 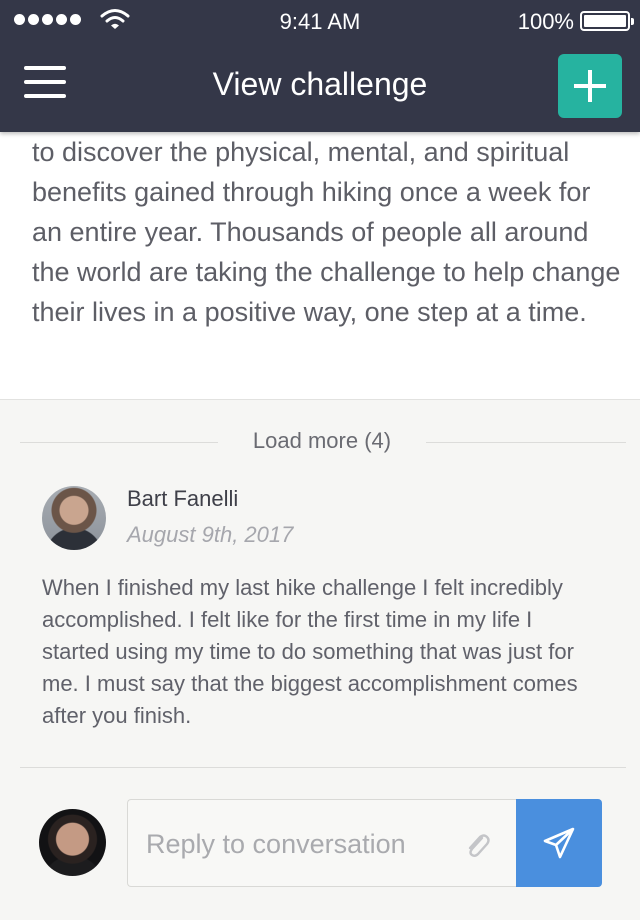 I want to click on load-more-row: Load more (4), so click(x=323, y=442).